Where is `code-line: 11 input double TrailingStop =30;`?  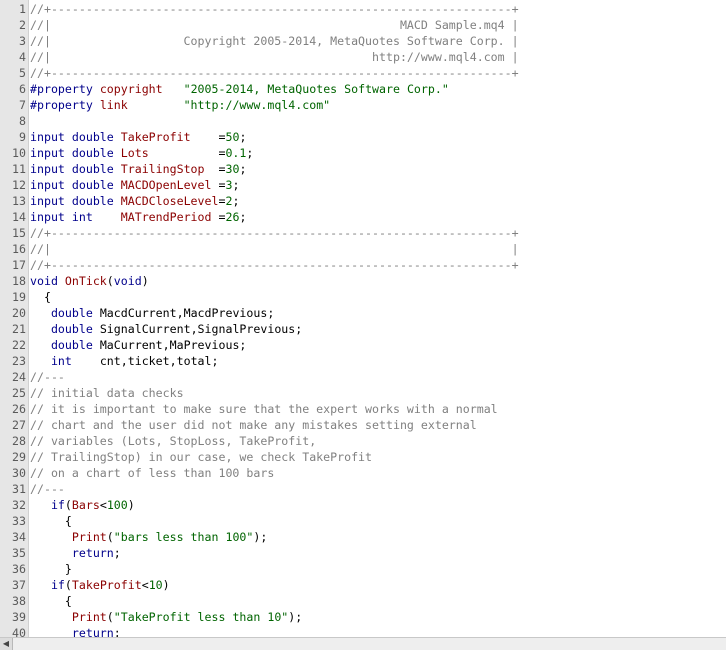 code-line: 11 input double TrailingStop =30; is located at coordinates (363, 169).